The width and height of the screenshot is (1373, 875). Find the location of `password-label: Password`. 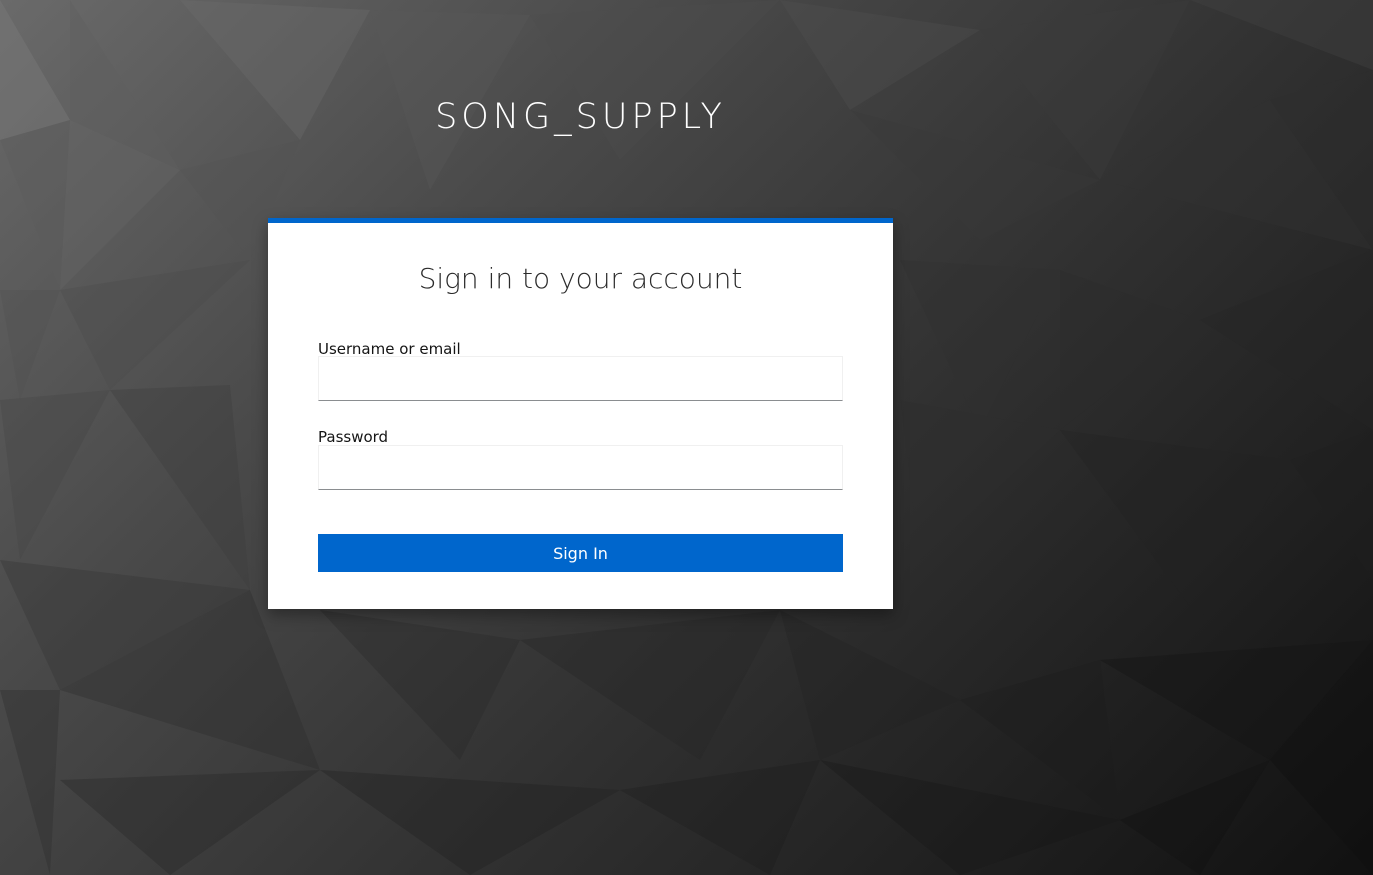

password-label: Password is located at coordinates (353, 437).